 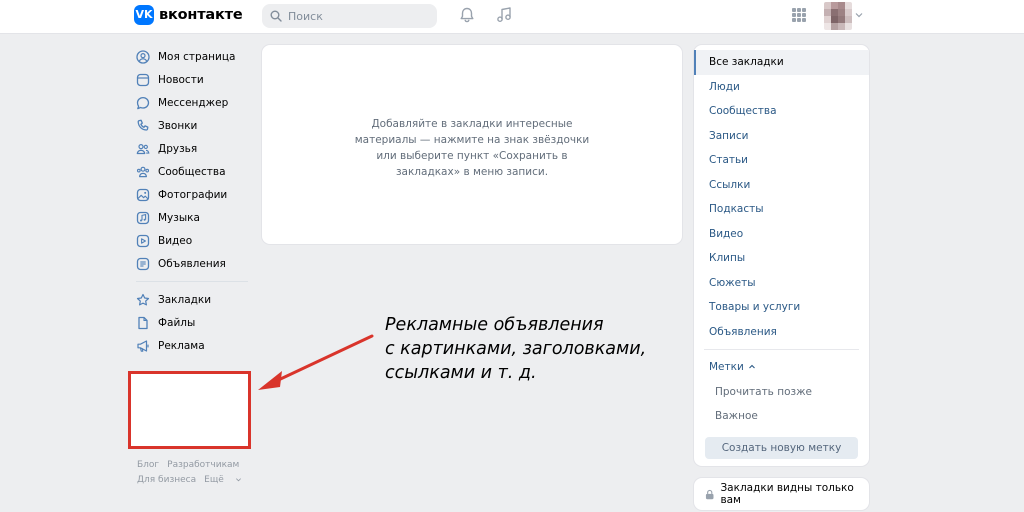 I want to click on star-icon, so click(x=143, y=299).